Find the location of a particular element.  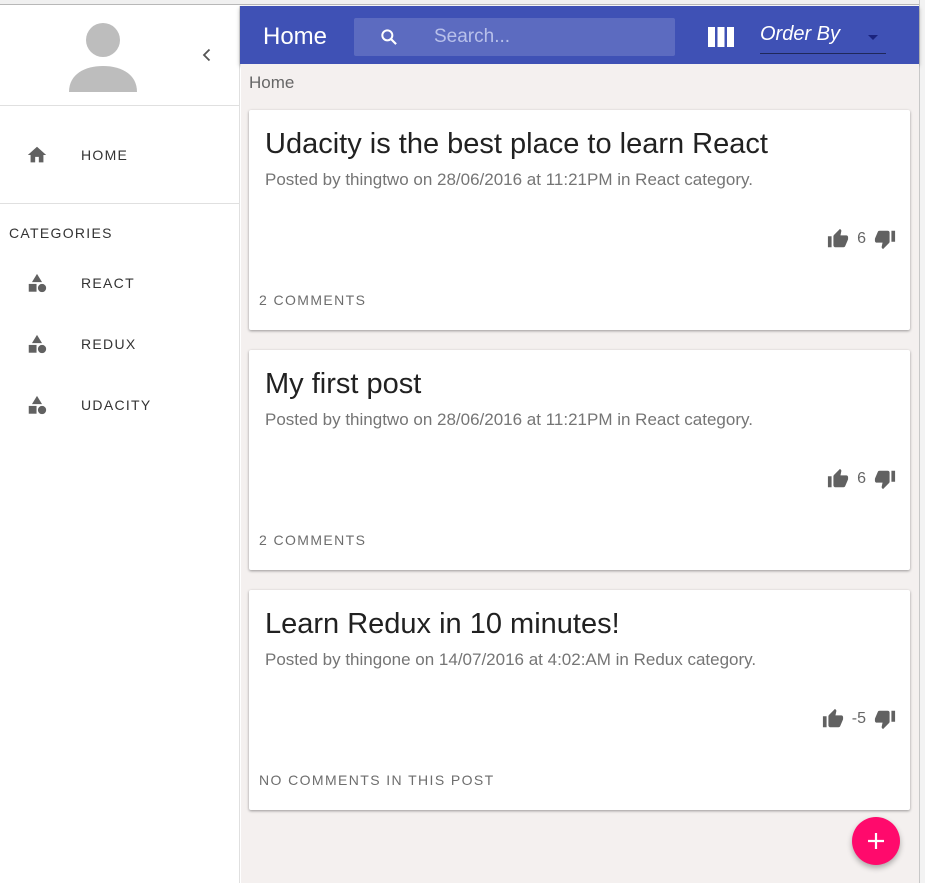

add-post-button is located at coordinates (876, 841).